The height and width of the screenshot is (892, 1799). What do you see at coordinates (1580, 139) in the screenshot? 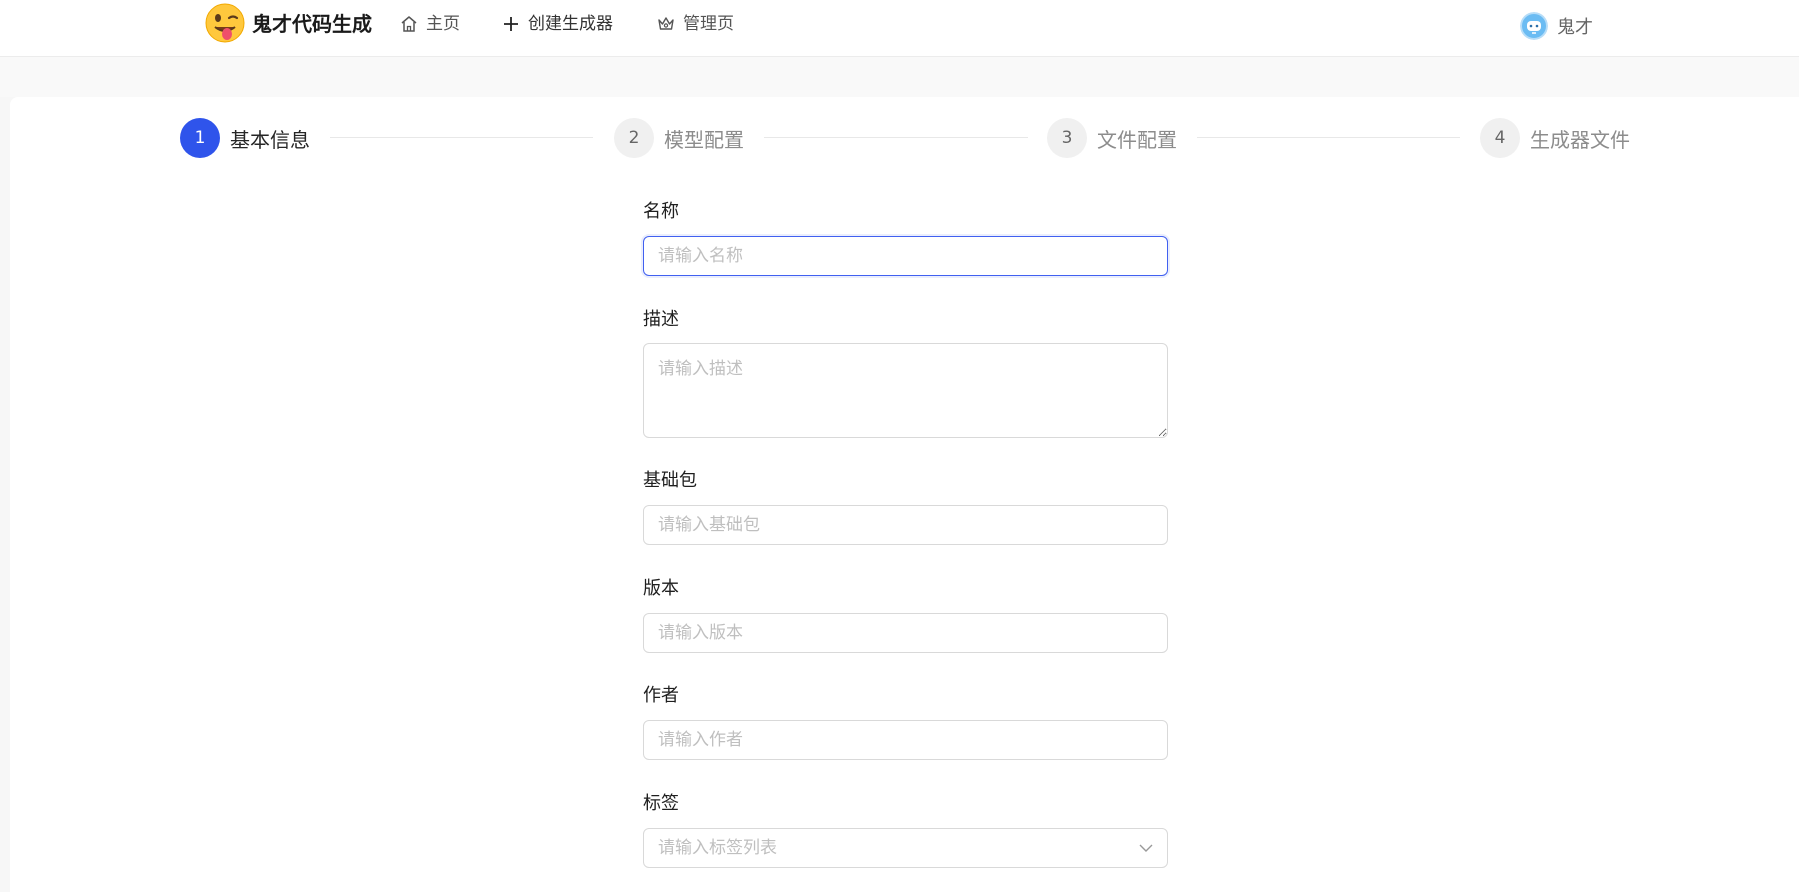
I see `step-4-title: 生成器文件` at bounding box center [1580, 139].